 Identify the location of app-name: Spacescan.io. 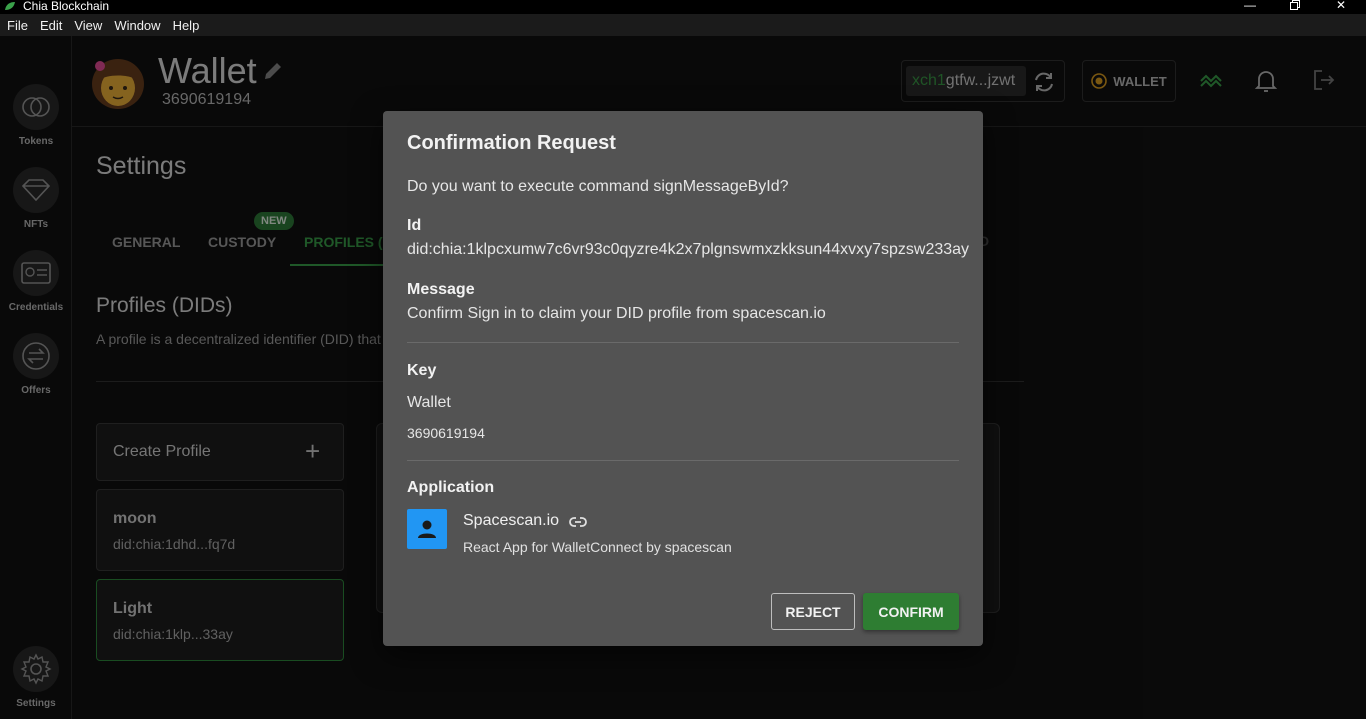
(511, 520).